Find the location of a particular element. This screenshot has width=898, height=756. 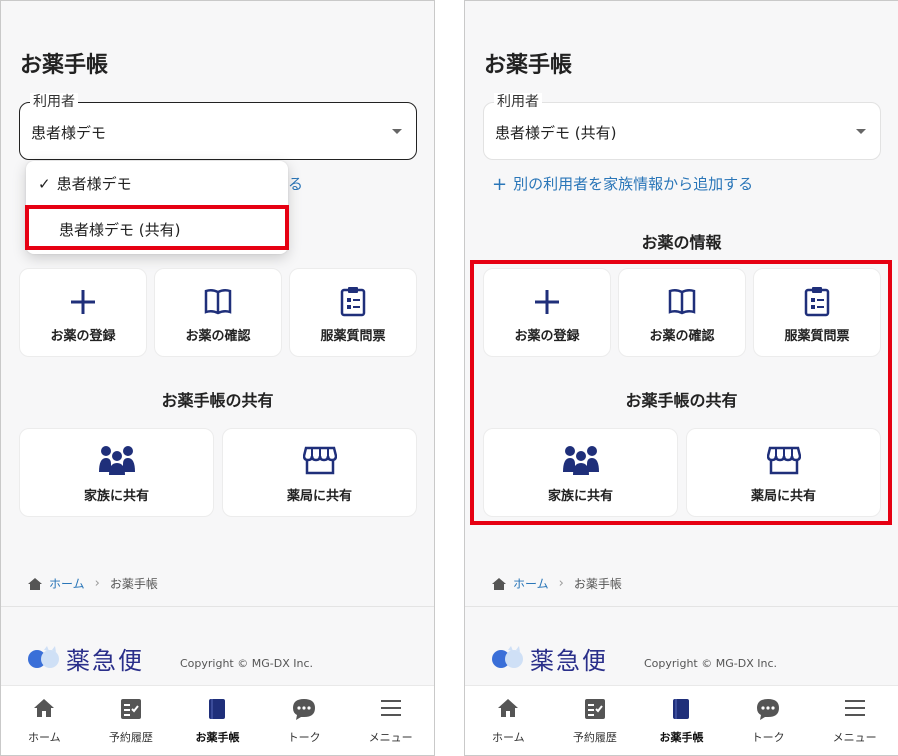

highlight-box is located at coordinates (157, 227).